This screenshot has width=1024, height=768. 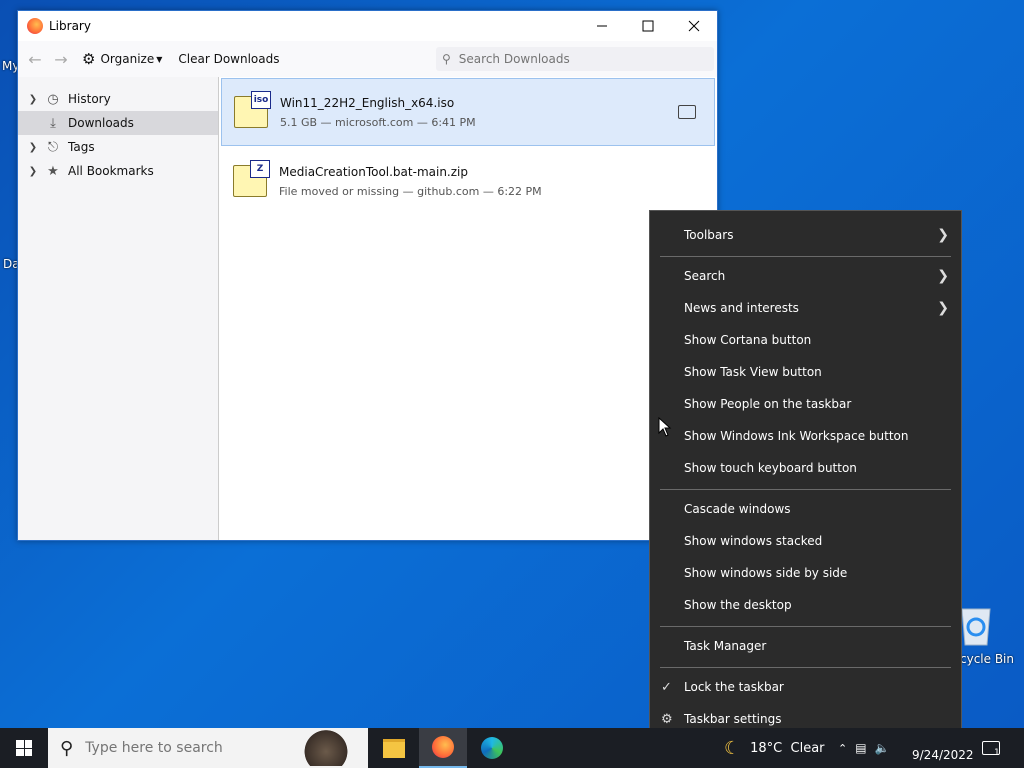 What do you see at coordinates (101, 123) in the screenshot?
I see `sidebar-item-label: Downloads` at bounding box center [101, 123].